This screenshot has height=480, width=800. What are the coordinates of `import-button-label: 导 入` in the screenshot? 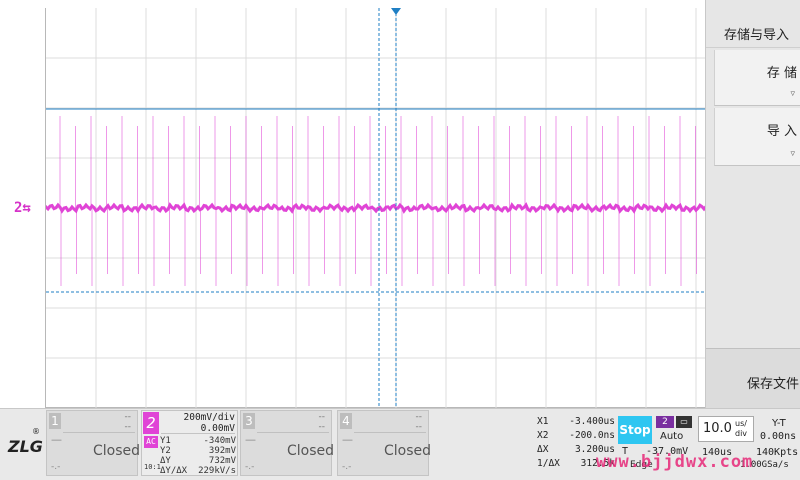 It's located at (781, 131).